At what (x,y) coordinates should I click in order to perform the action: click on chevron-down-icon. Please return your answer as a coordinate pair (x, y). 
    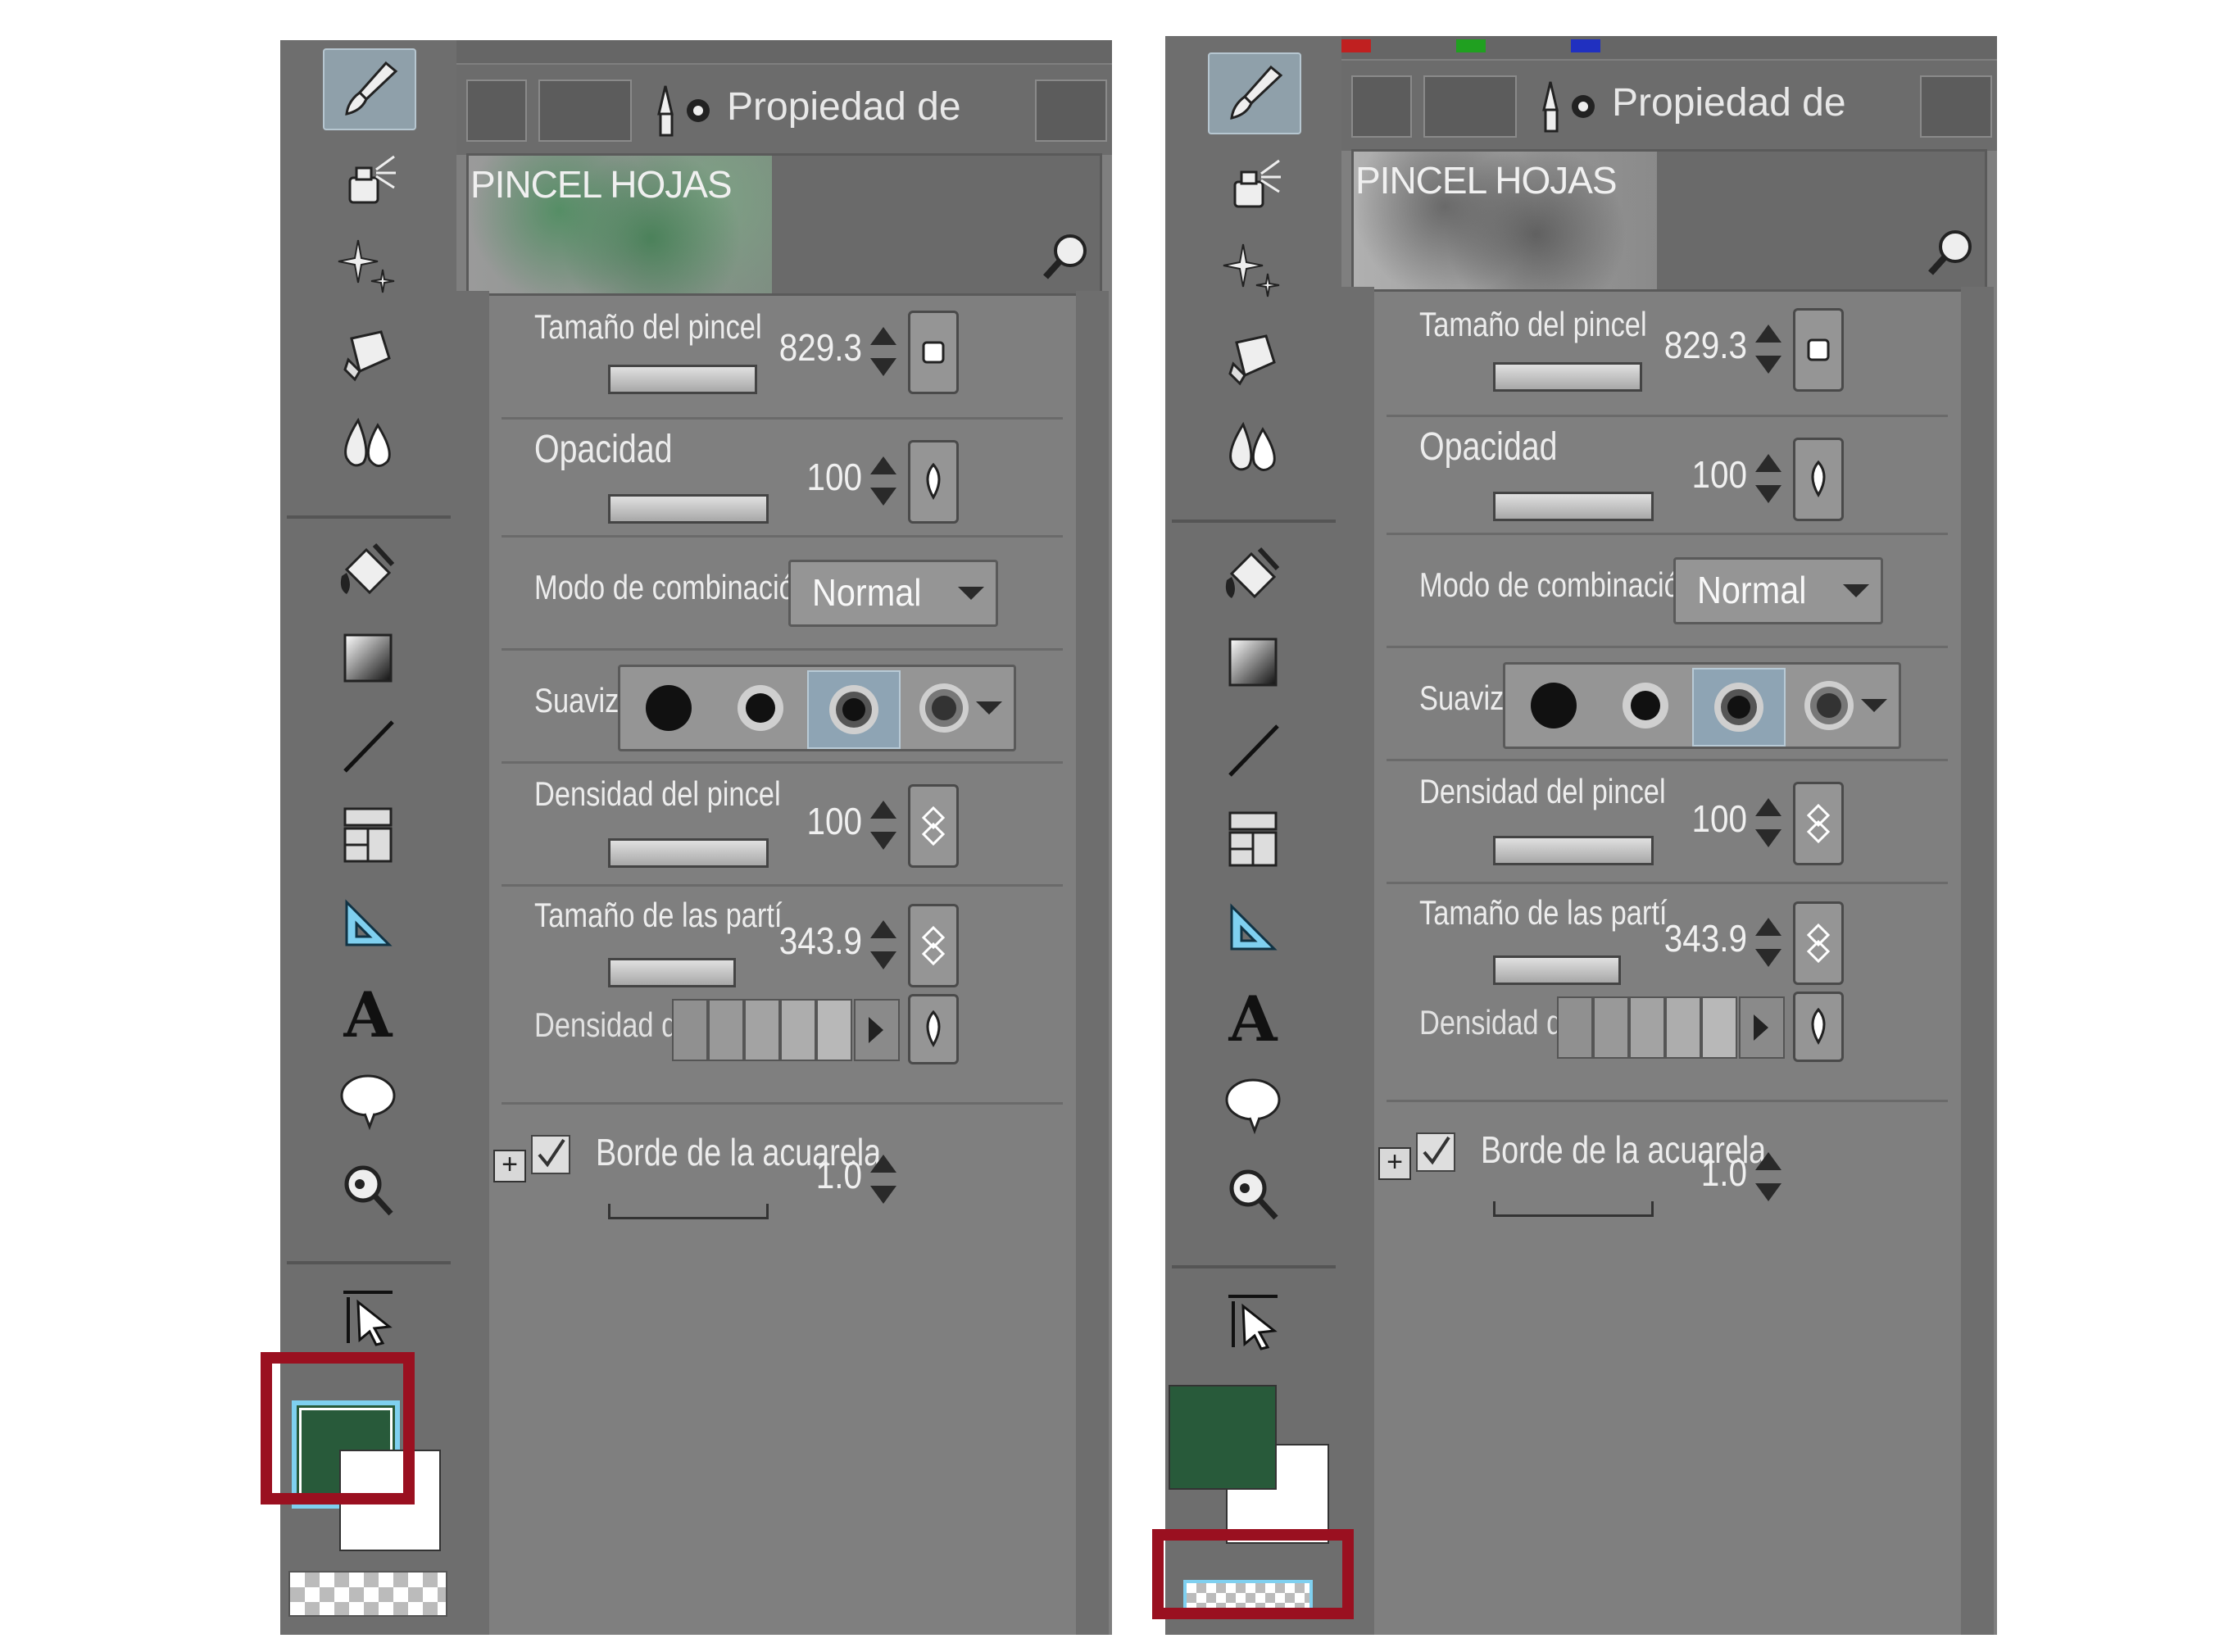
    Looking at the image, I should click on (1874, 706).